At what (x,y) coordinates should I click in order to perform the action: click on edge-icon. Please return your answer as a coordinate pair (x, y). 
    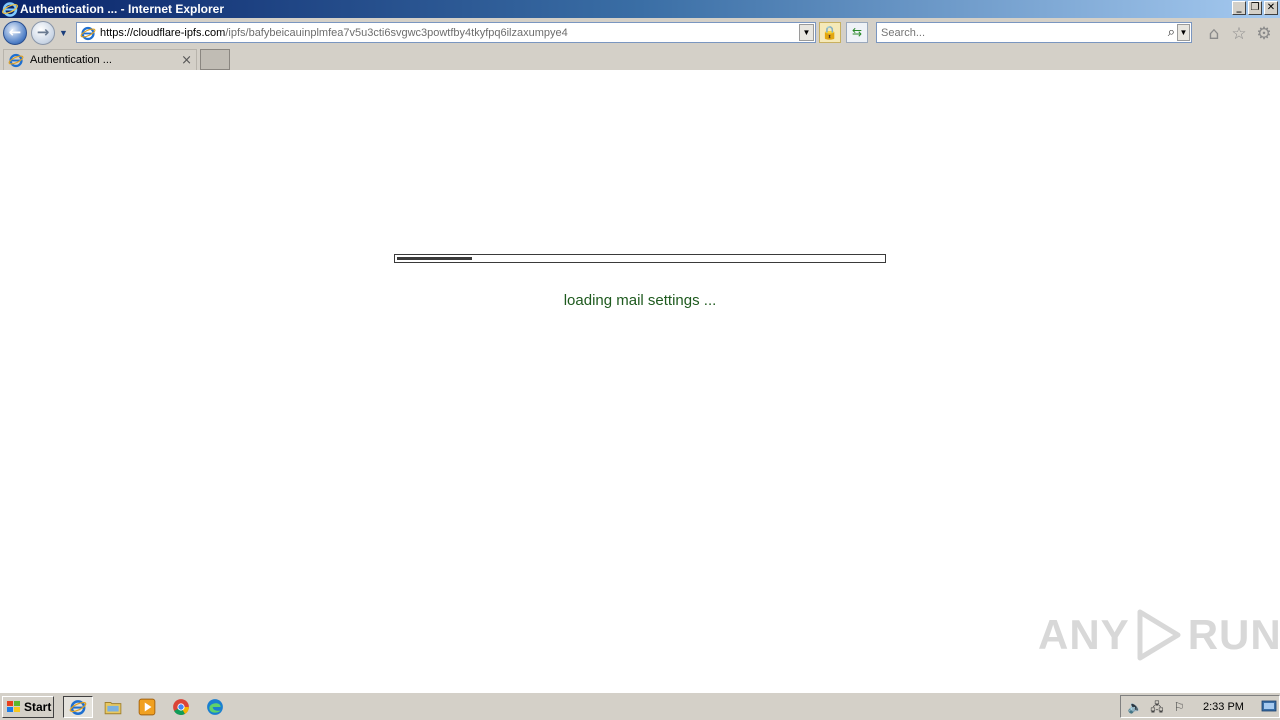
    Looking at the image, I should click on (215, 707).